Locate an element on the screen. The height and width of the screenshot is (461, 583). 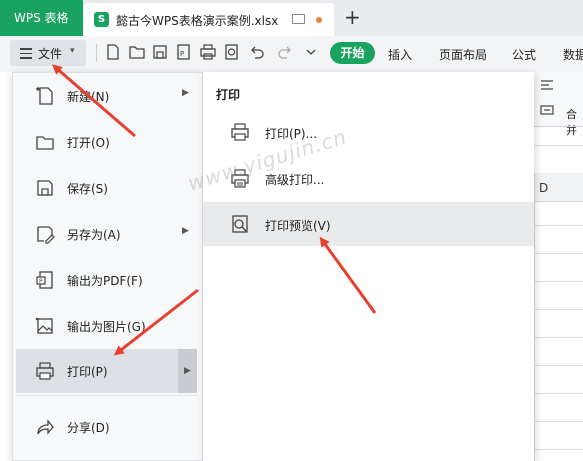
submenu-item-label: 打印预览(V) is located at coordinates (298, 226).